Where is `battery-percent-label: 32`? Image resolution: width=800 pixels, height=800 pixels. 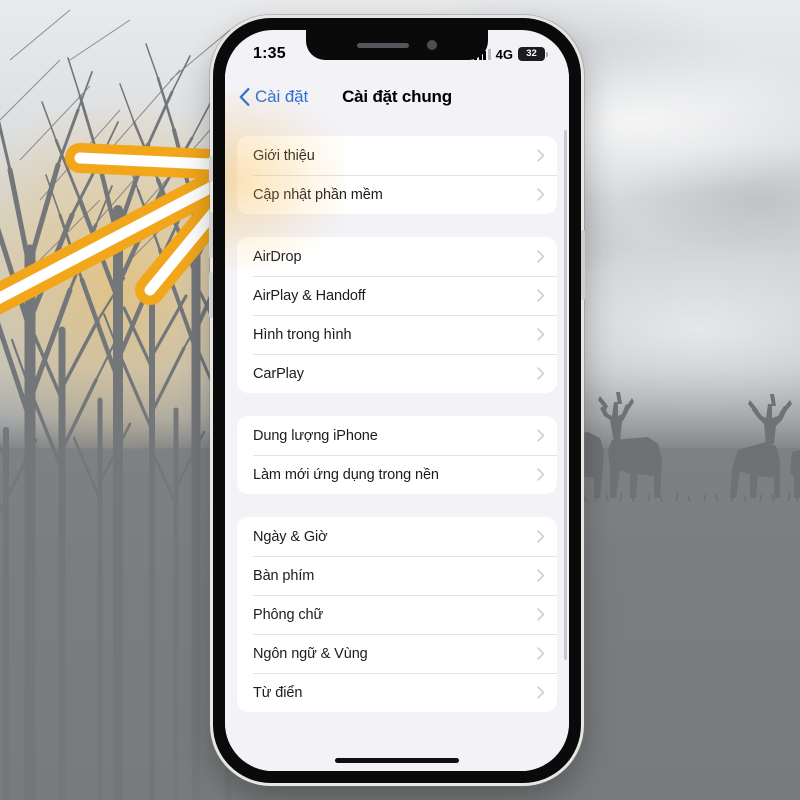 battery-percent-label: 32 is located at coordinates (531, 54).